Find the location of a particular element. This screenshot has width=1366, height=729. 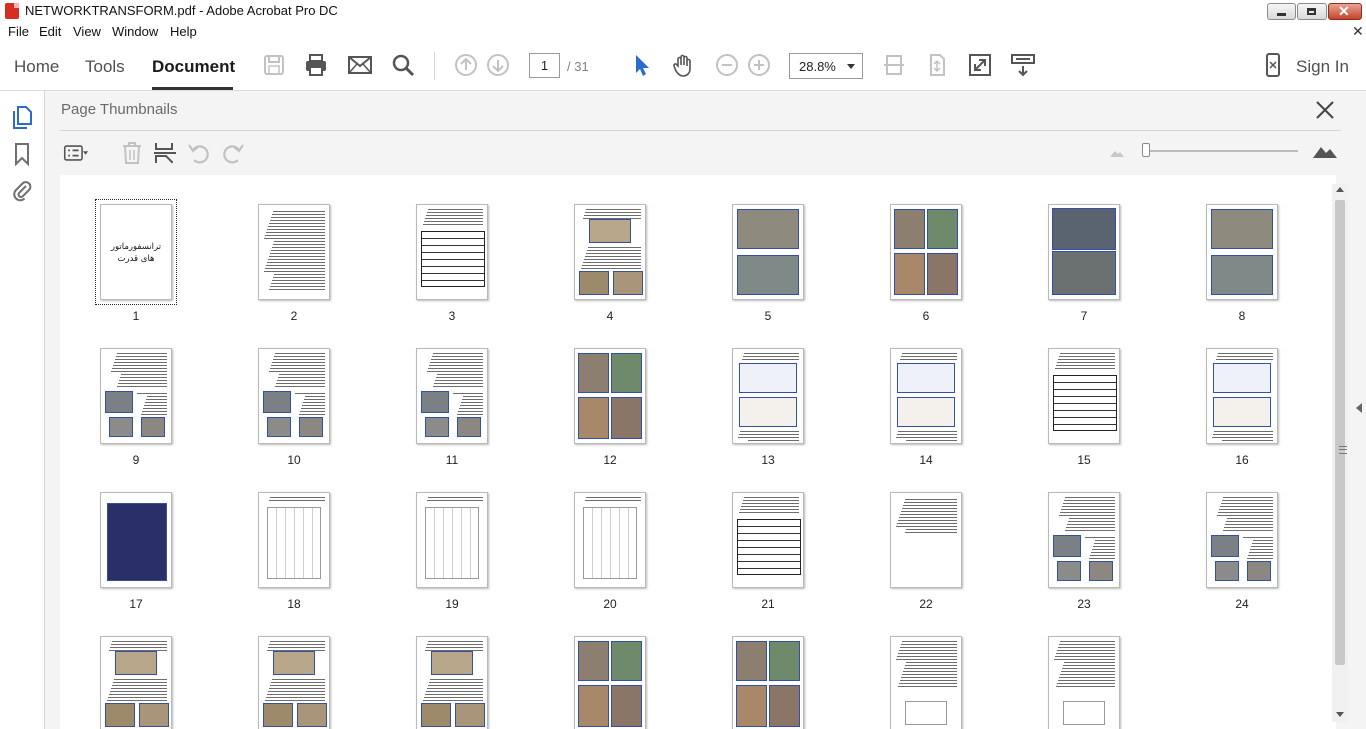

scroll-up-icon is located at coordinates (1340, 189).